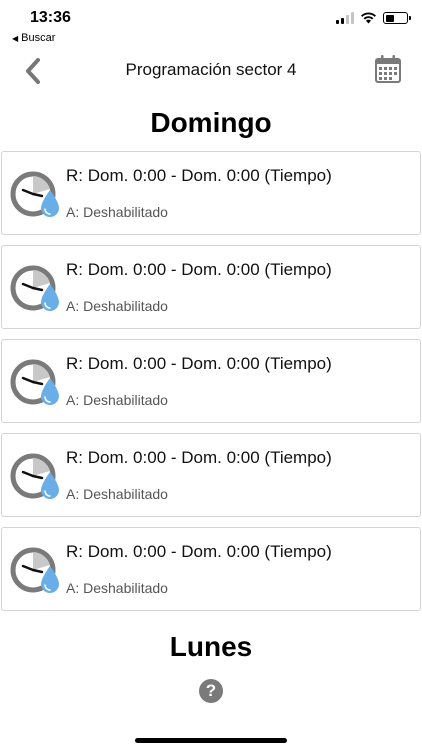  I want to click on wifi-icon, so click(368, 18).